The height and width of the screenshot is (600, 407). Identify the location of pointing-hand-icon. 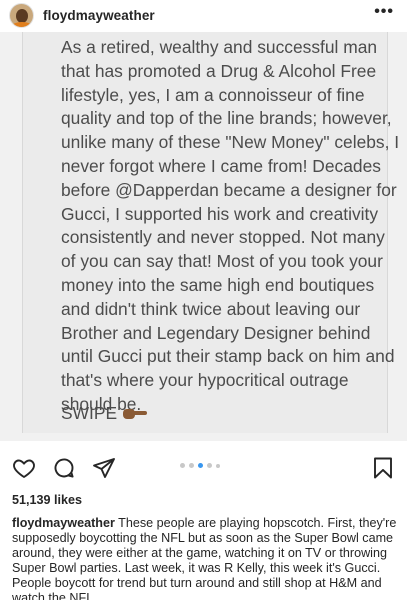
(135, 413).